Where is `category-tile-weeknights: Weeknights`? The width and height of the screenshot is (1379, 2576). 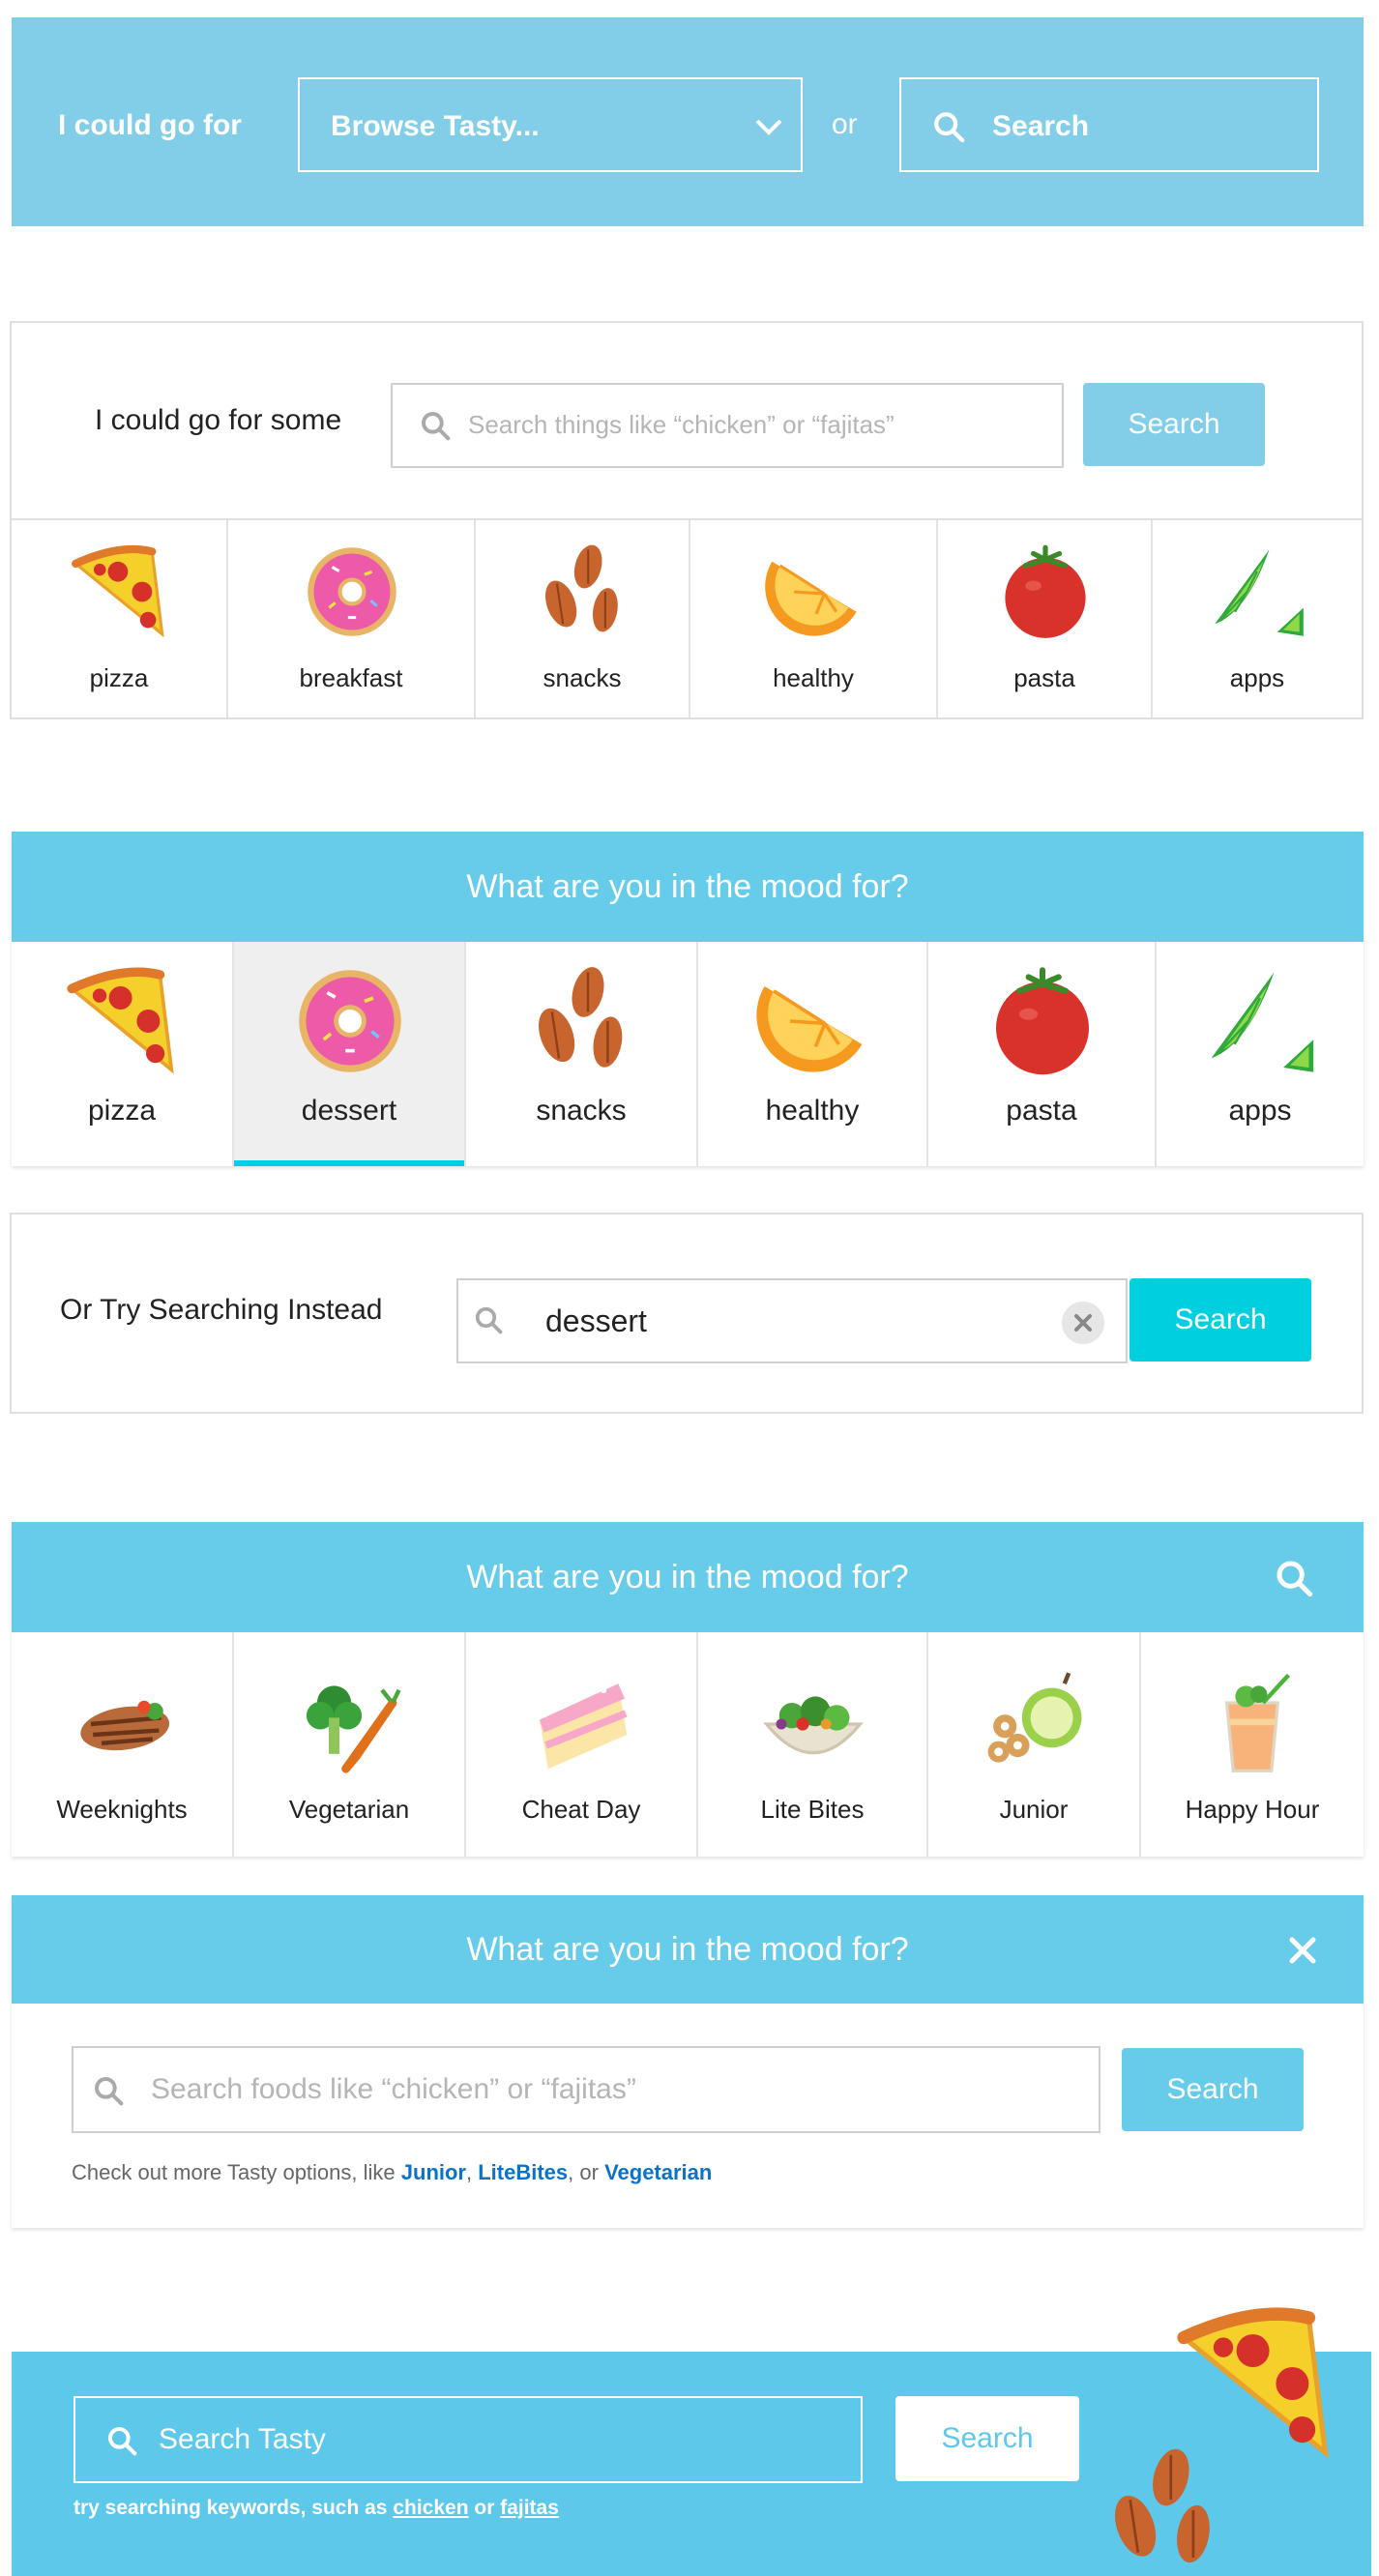
category-tile-weeknights: Weeknights is located at coordinates (123, 1744).